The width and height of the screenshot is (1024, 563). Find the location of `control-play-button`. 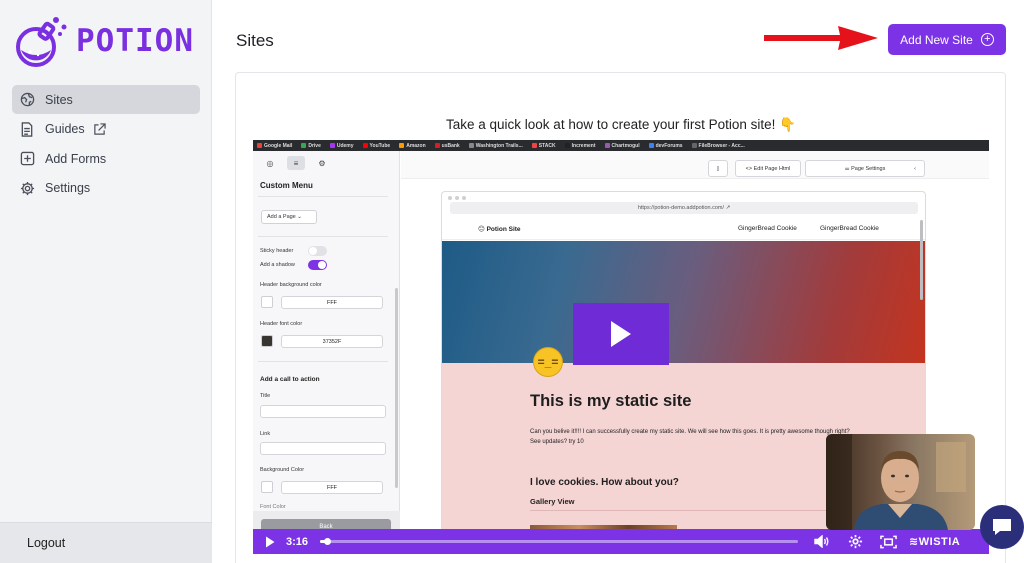

control-play-button is located at coordinates (270, 542).